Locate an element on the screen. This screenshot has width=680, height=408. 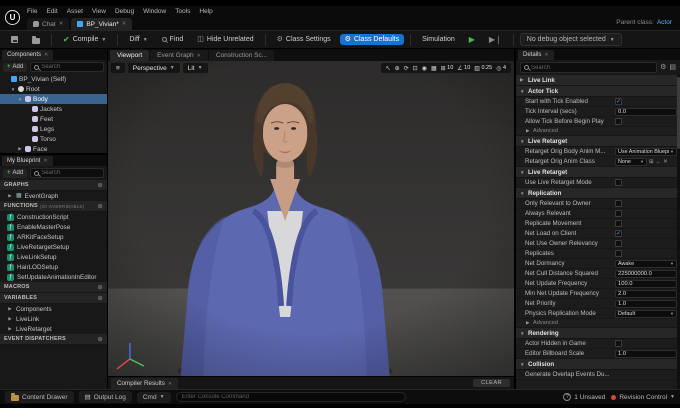
menu-file: File is located at coordinates (32, 11).